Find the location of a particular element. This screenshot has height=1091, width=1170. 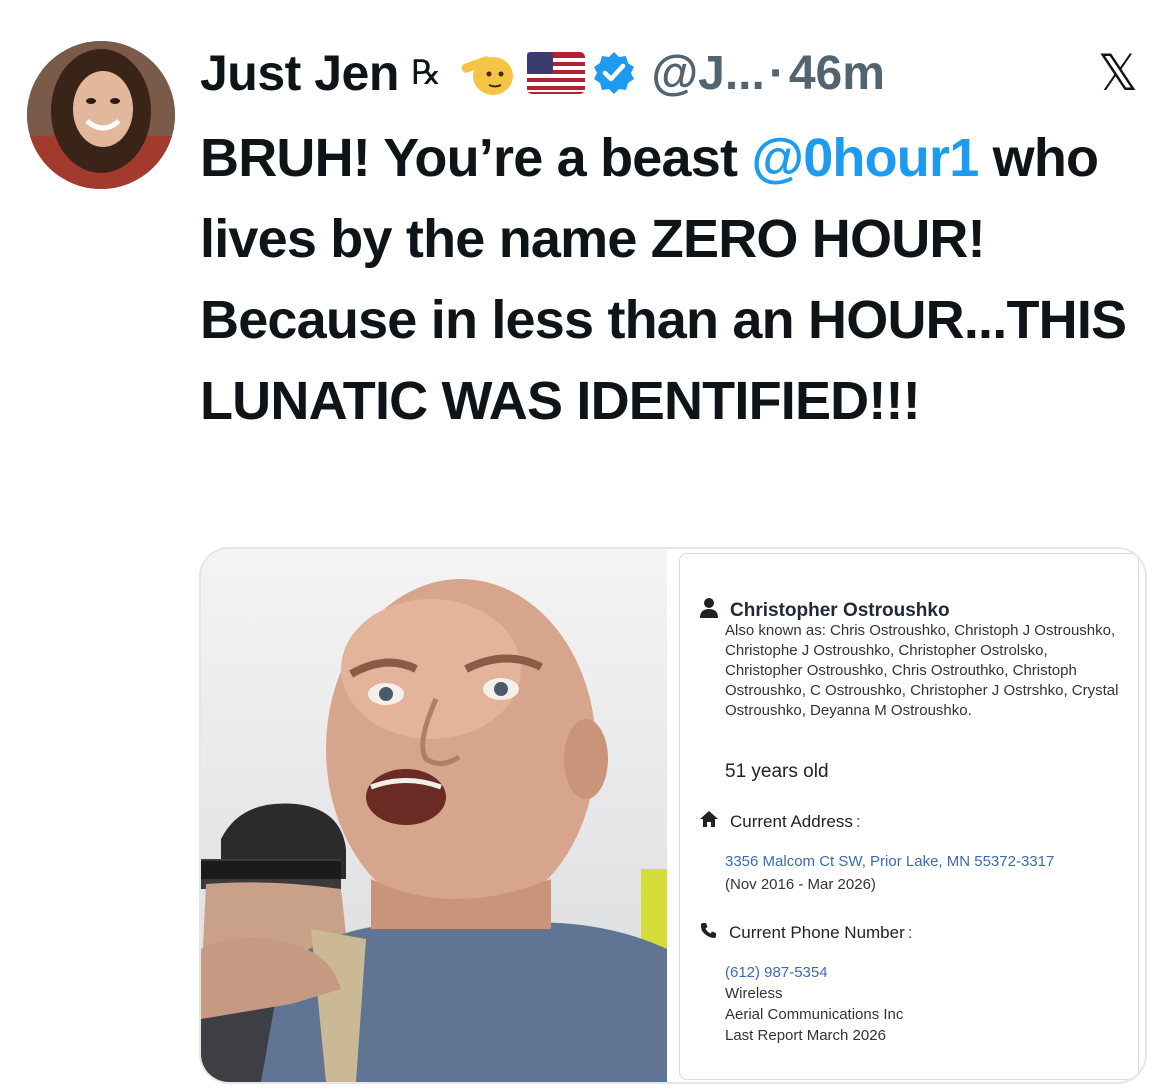

us-flag-emoji is located at coordinates (556, 73).